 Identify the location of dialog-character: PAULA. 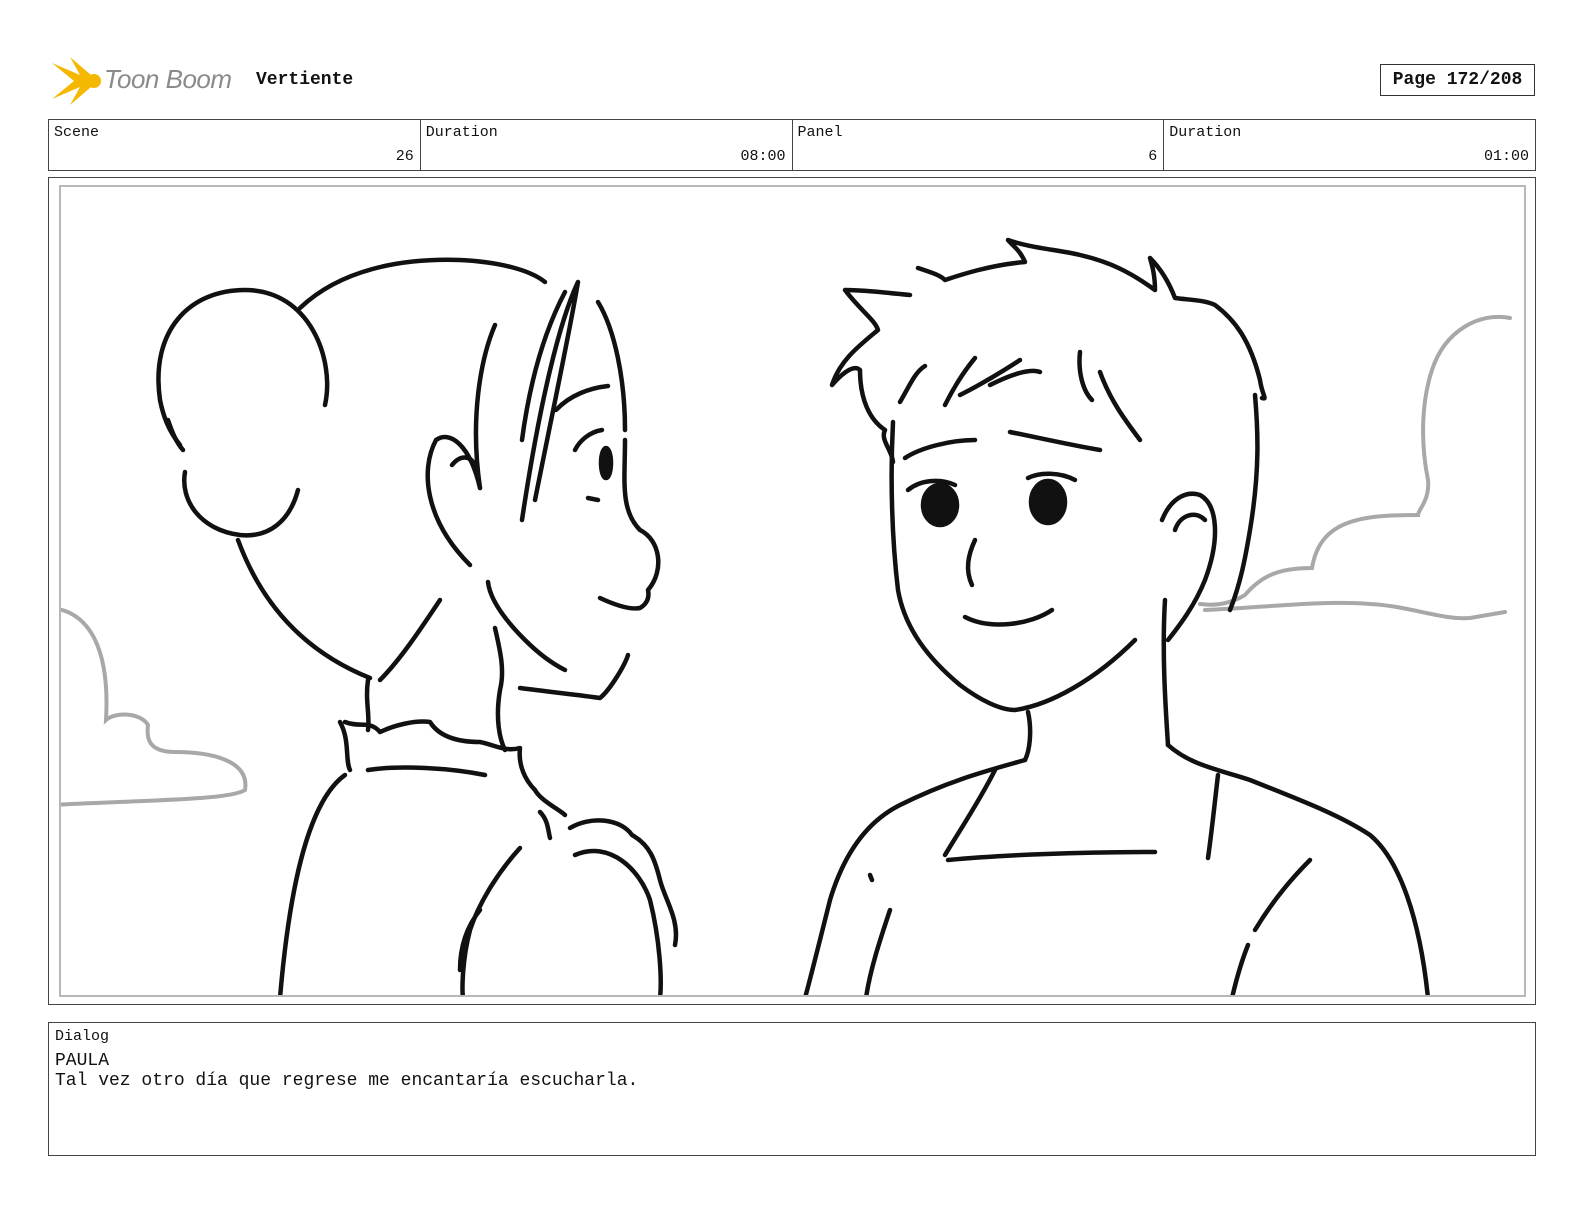
(82, 1061).